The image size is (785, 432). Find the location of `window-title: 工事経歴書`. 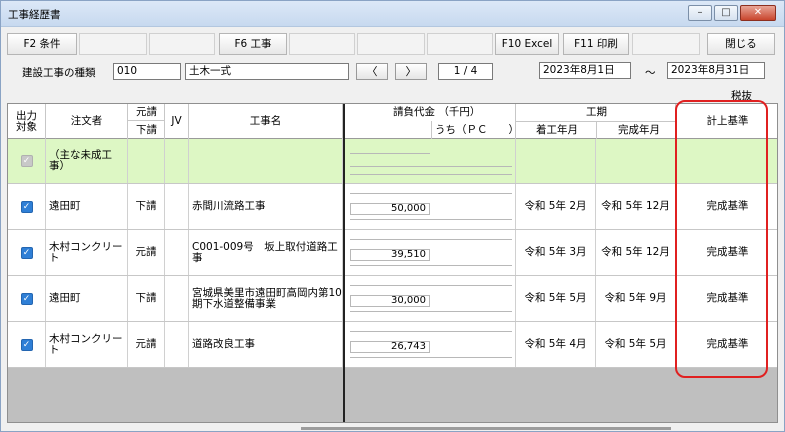

window-title: 工事経歴書 is located at coordinates (34, 15).